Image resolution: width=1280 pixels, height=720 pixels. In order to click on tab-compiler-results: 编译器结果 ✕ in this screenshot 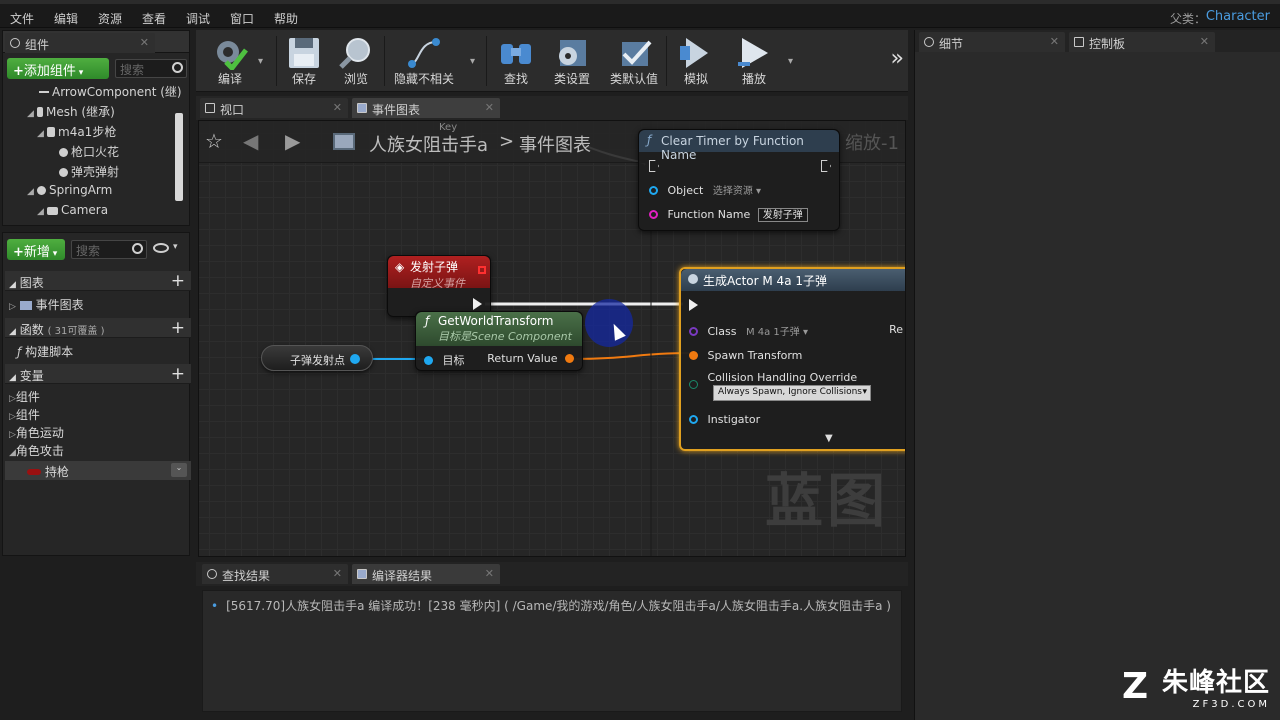, I will do `click(426, 574)`.